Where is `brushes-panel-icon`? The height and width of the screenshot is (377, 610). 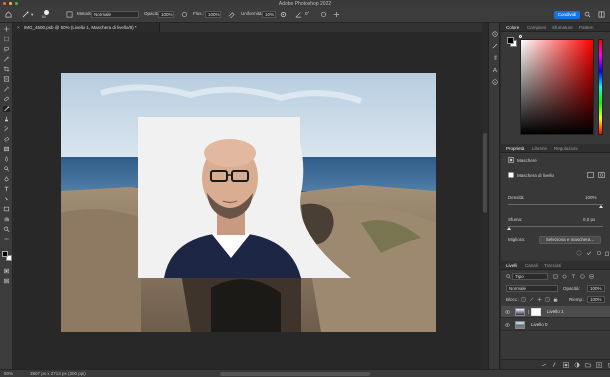 brushes-panel-icon is located at coordinates (495, 46).